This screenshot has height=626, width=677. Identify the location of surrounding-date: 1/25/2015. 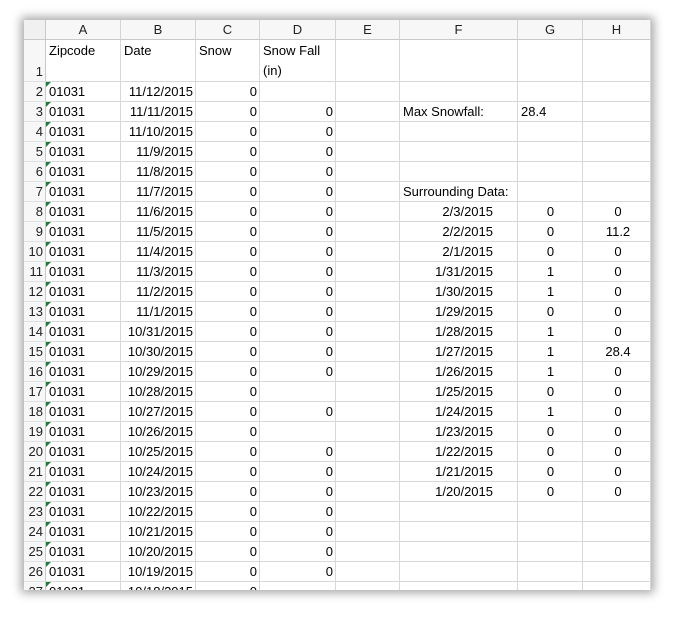
(448, 392).